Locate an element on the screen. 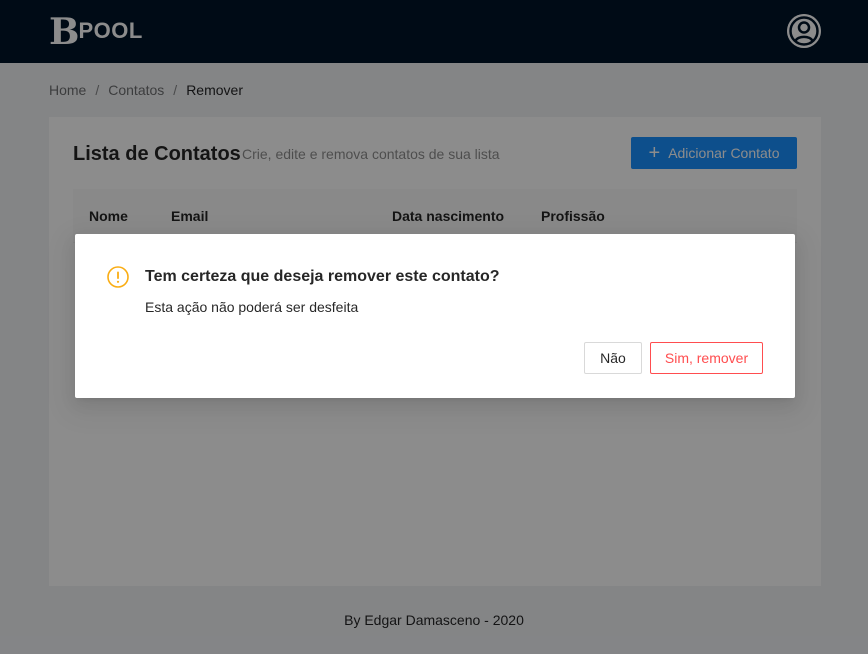  modal-content: Esta ação não poderá ser desfeita is located at coordinates (252, 307).